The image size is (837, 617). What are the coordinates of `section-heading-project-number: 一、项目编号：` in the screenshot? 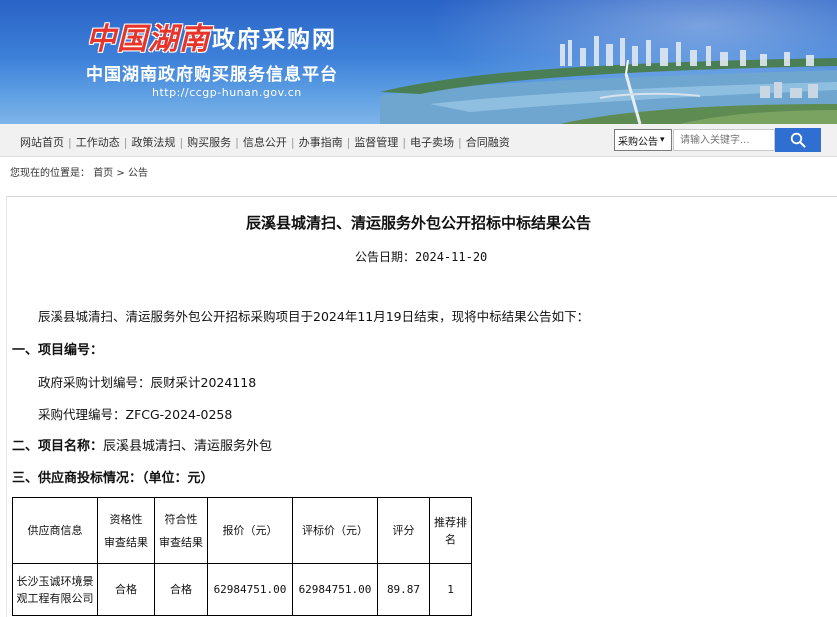 It's located at (58, 350).